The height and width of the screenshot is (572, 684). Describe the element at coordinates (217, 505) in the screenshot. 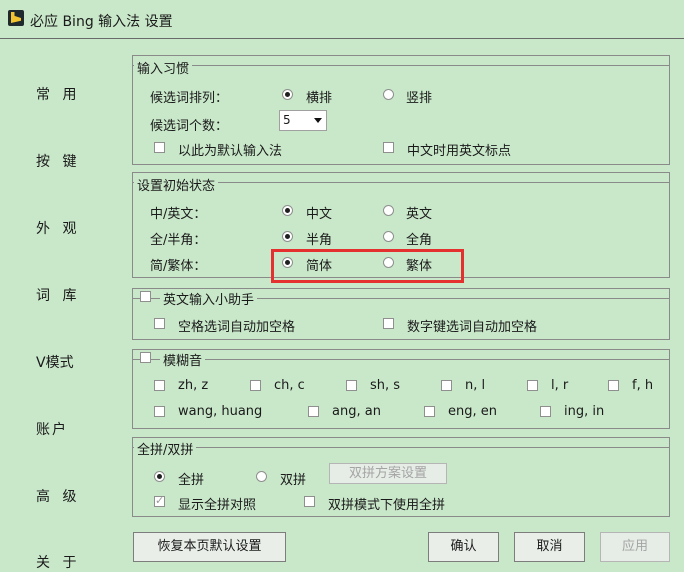

I see `show-full-pinyin-label: 显示全拼对照` at that location.